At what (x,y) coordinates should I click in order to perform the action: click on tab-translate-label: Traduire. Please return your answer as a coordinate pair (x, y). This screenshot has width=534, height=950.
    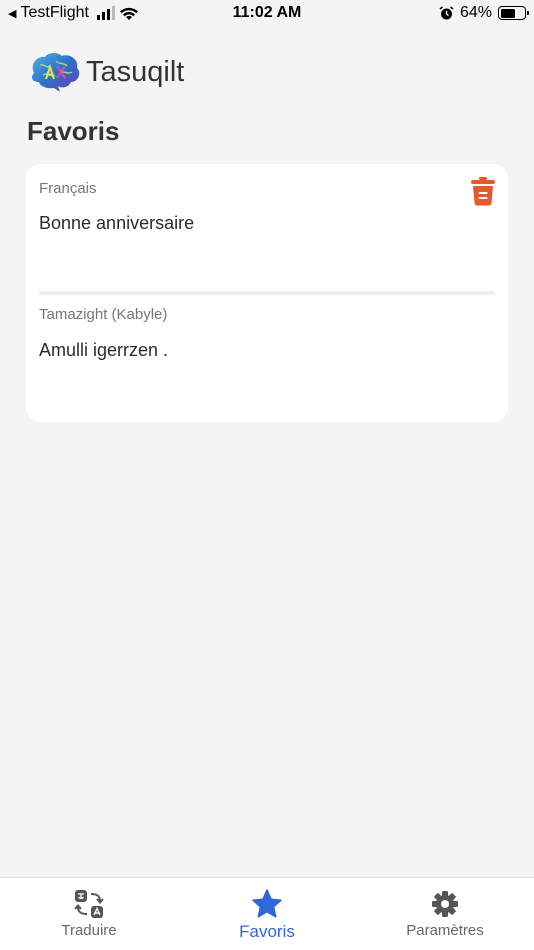
    Looking at the image, I should click on (89, 930).